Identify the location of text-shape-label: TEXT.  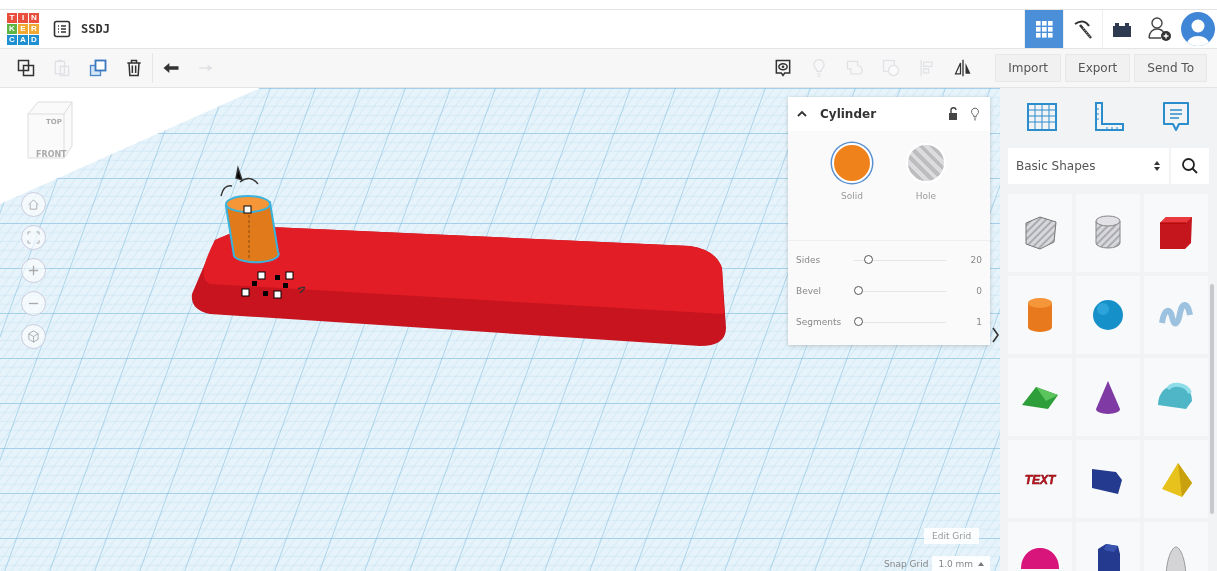
(1040, 480).